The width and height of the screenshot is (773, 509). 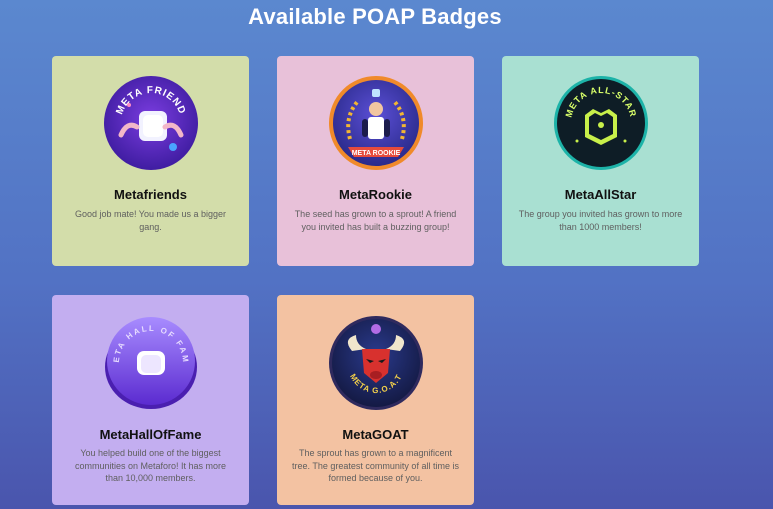 I want to click on meta-goat-badge-icon: META G.O.A.T, so click(x=376, y=363).